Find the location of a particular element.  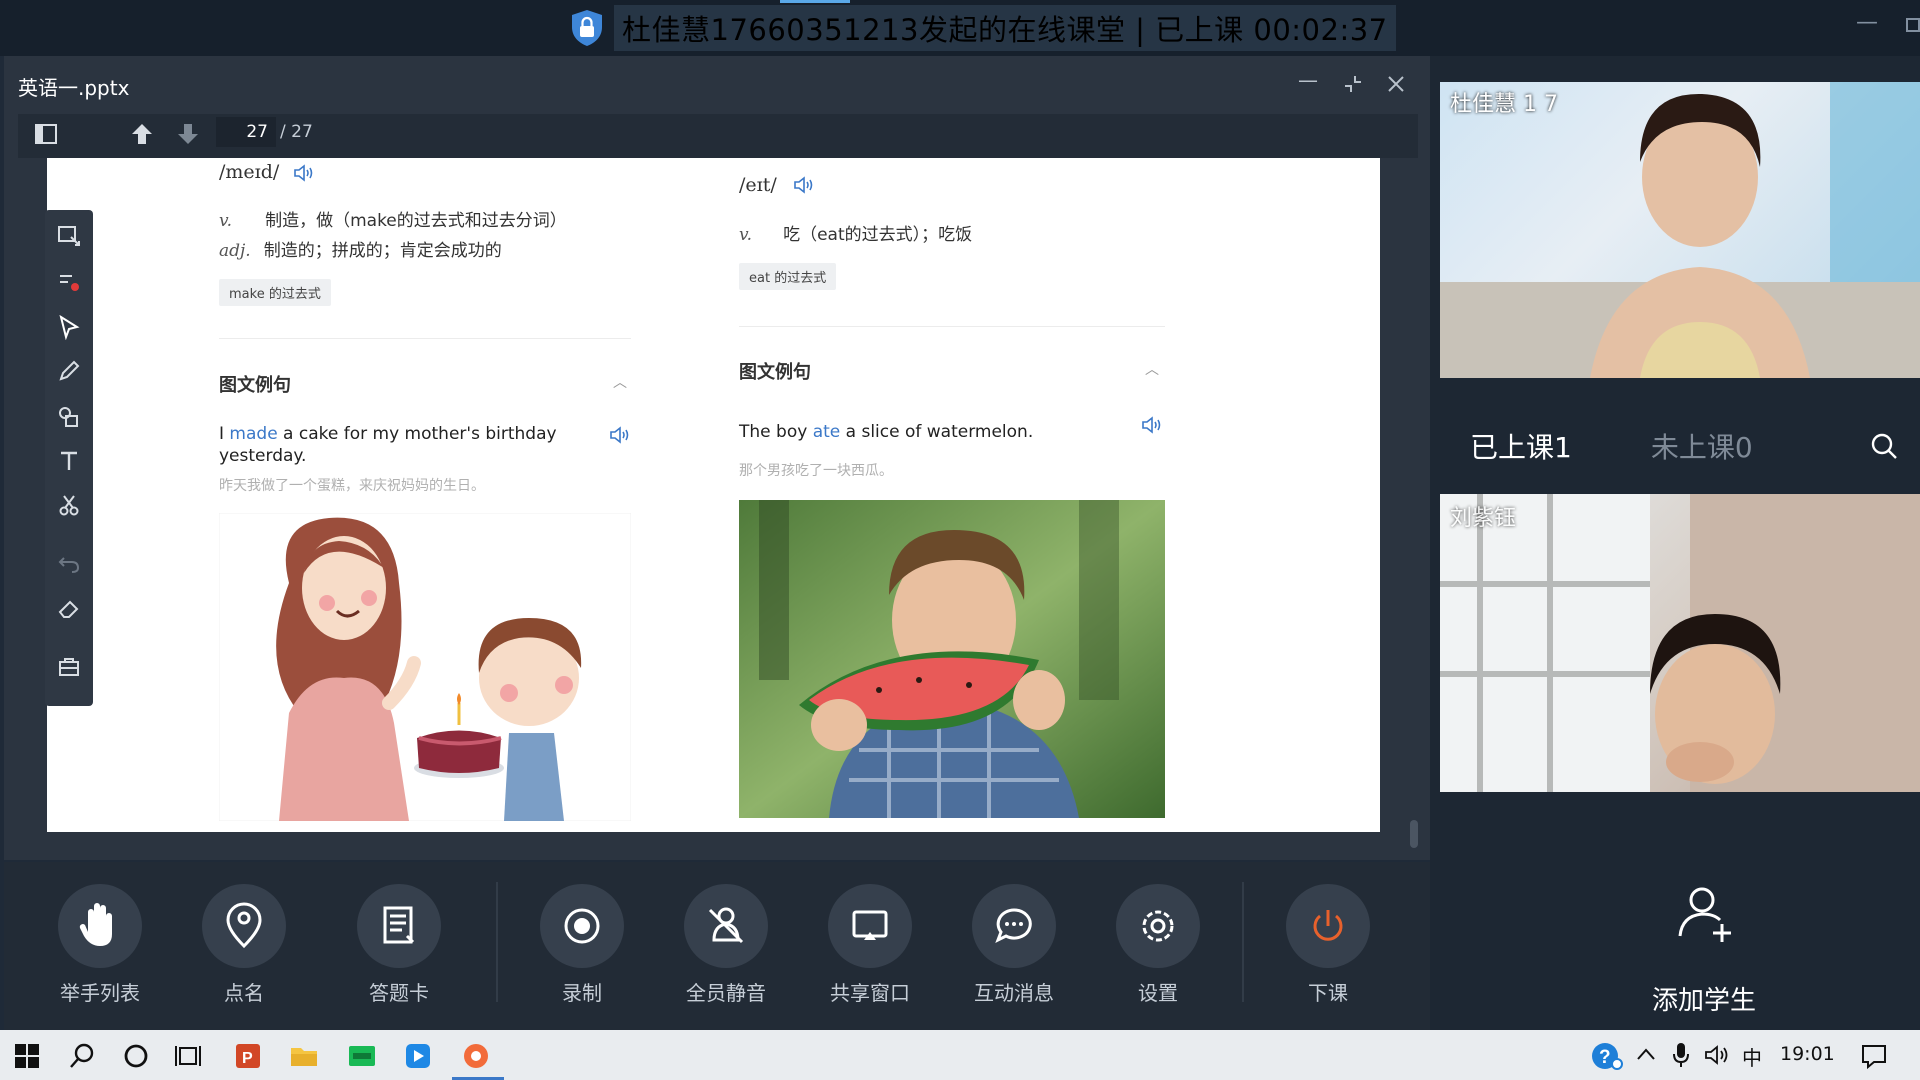

slide-scrollbar is located at coordinates (1414, 834).